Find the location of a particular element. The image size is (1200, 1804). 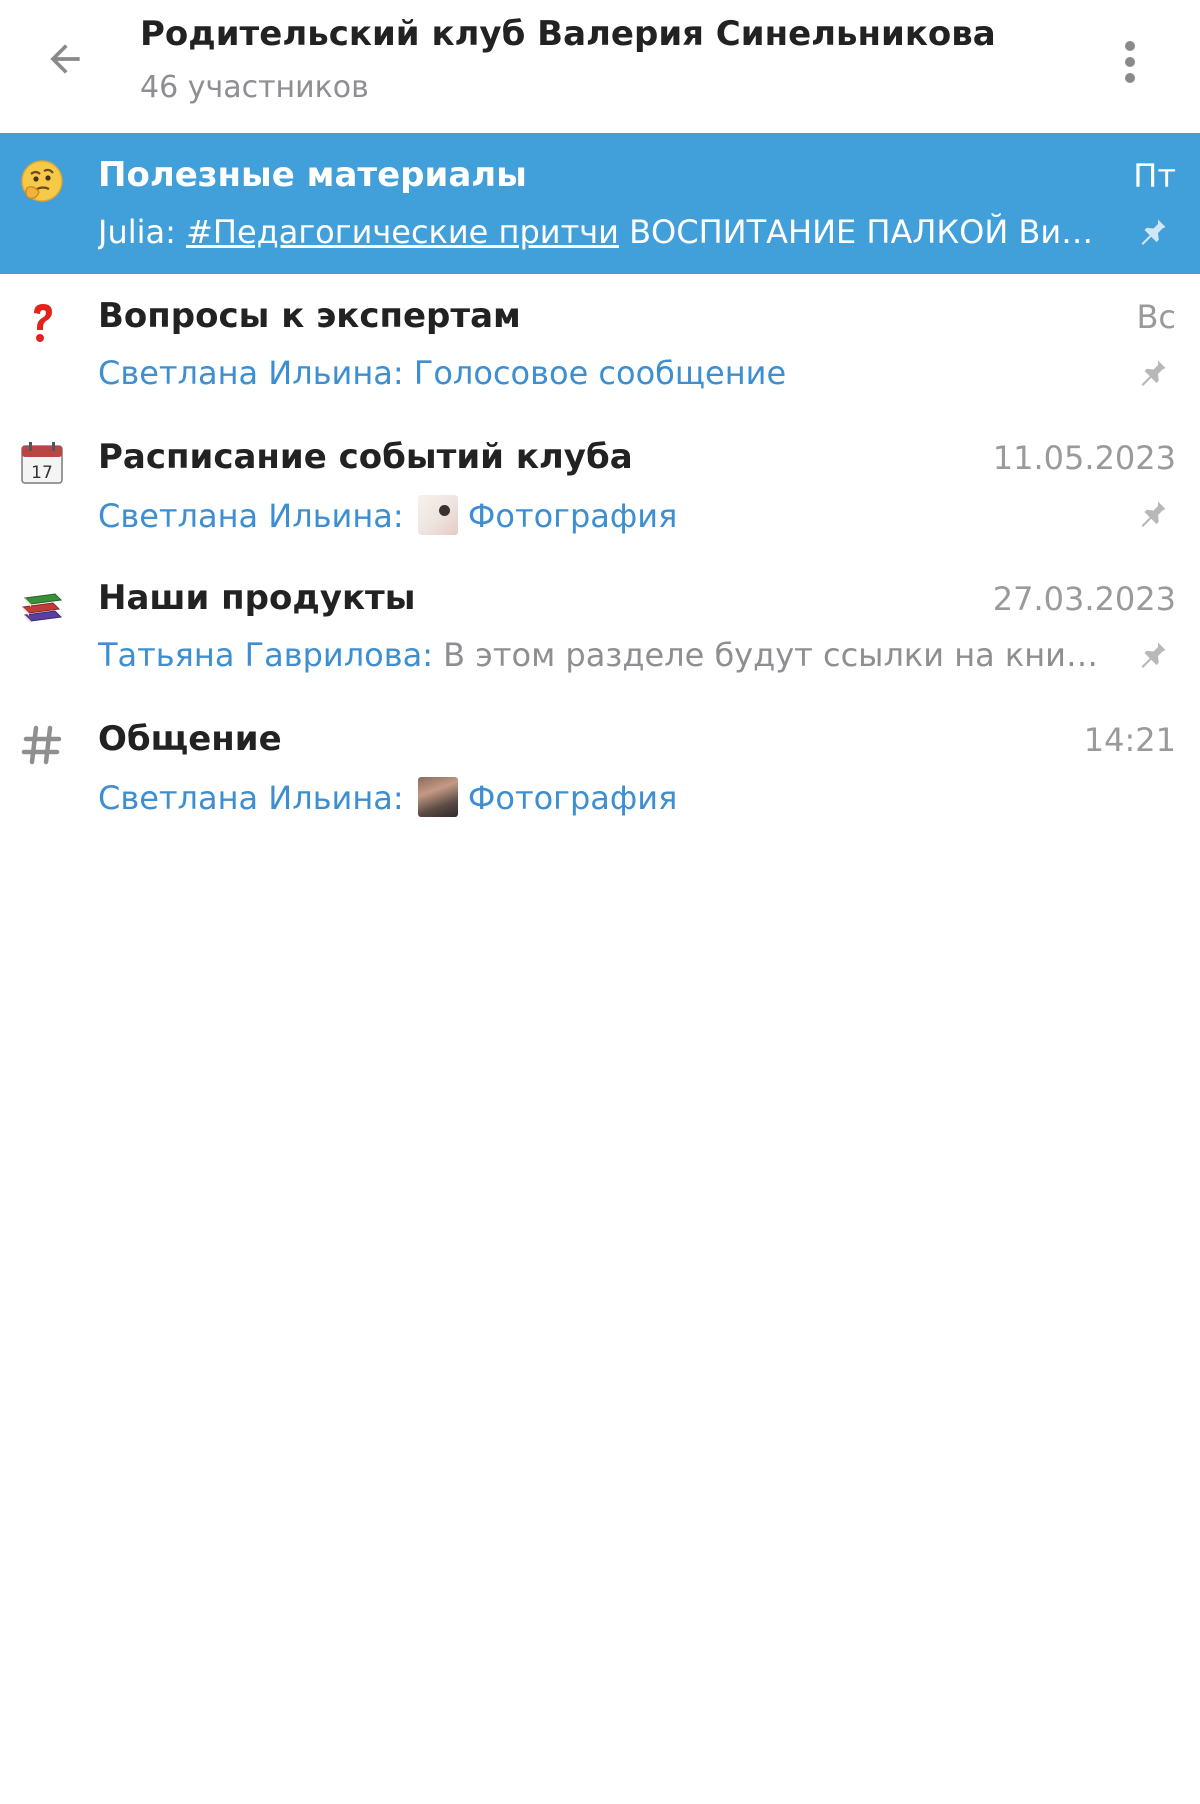

arrow-left-icon is located at coordinates (65, 59).